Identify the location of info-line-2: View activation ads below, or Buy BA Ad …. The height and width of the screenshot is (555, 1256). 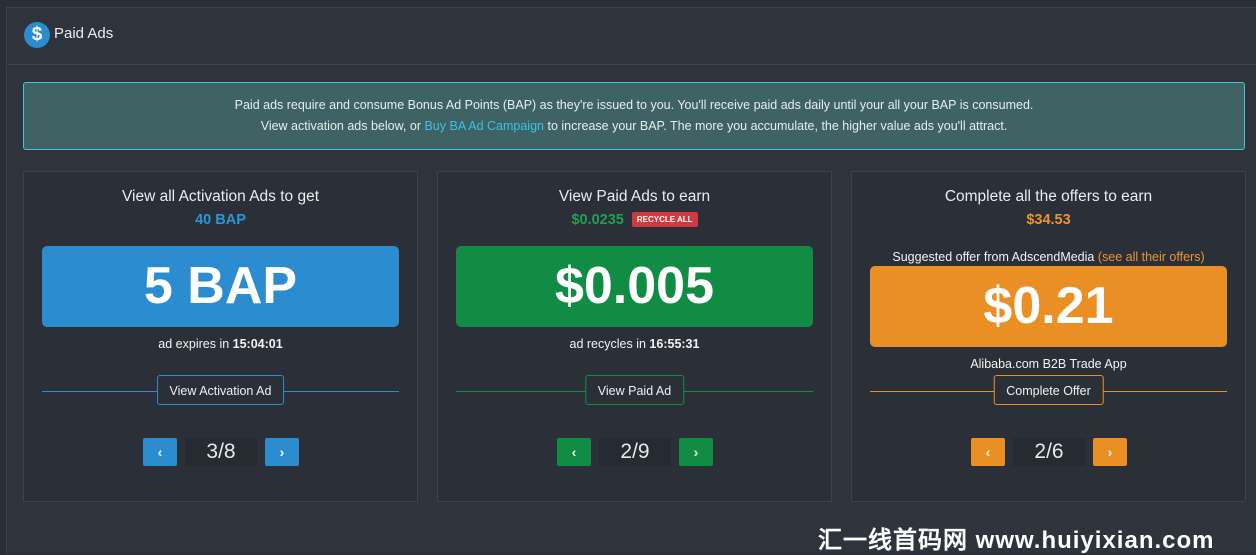
(634, 126).